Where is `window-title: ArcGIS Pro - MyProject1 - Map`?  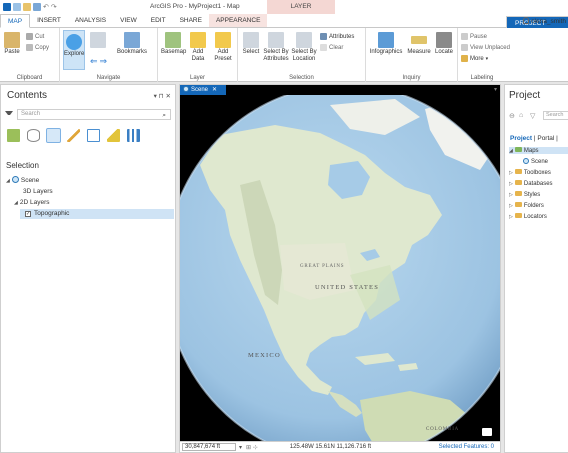
window-title: ArcGIS Pro - MyProject1 - Map is located at coordinates (195, 6).